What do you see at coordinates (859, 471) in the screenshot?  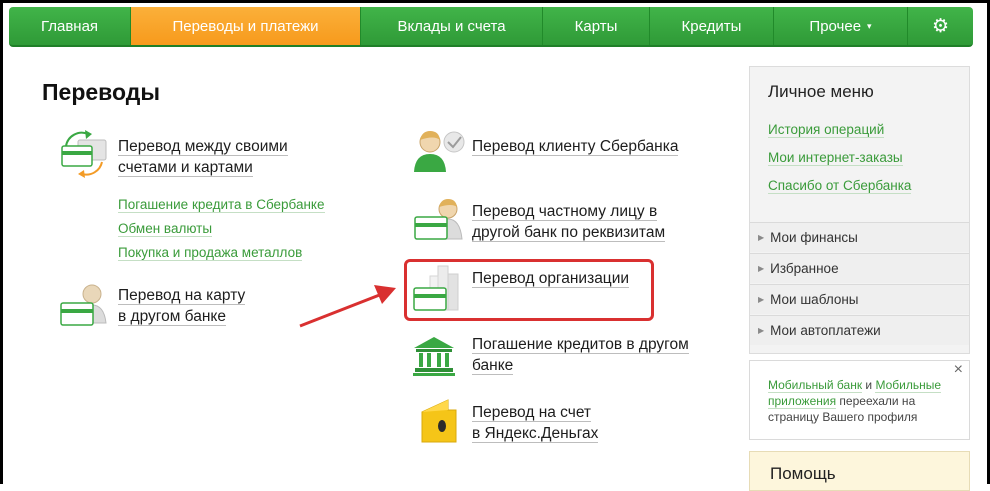 I see `help-panel: Помощь` at bounding box center [859, 471].